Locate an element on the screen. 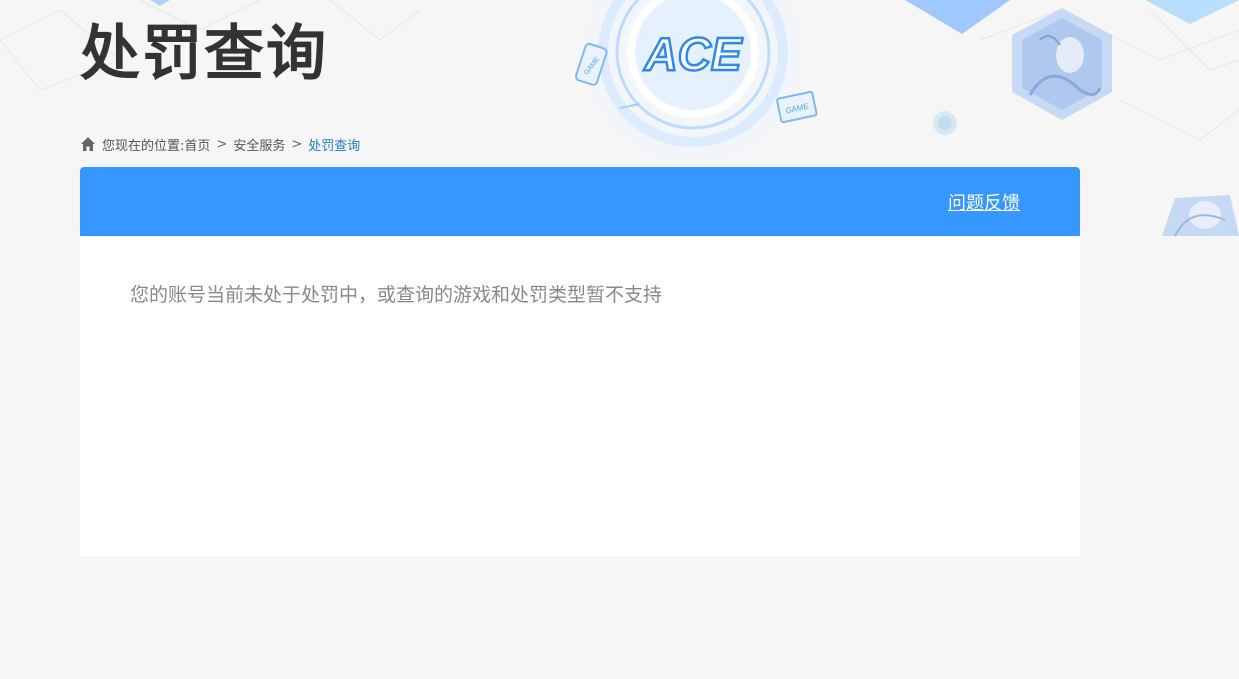 The width and height of the screenshot is (1239, 679). breadcrumb: 您现在的位置: 首页 > 安全服务 > 处罚查询 is located at coordinates (220, 144).